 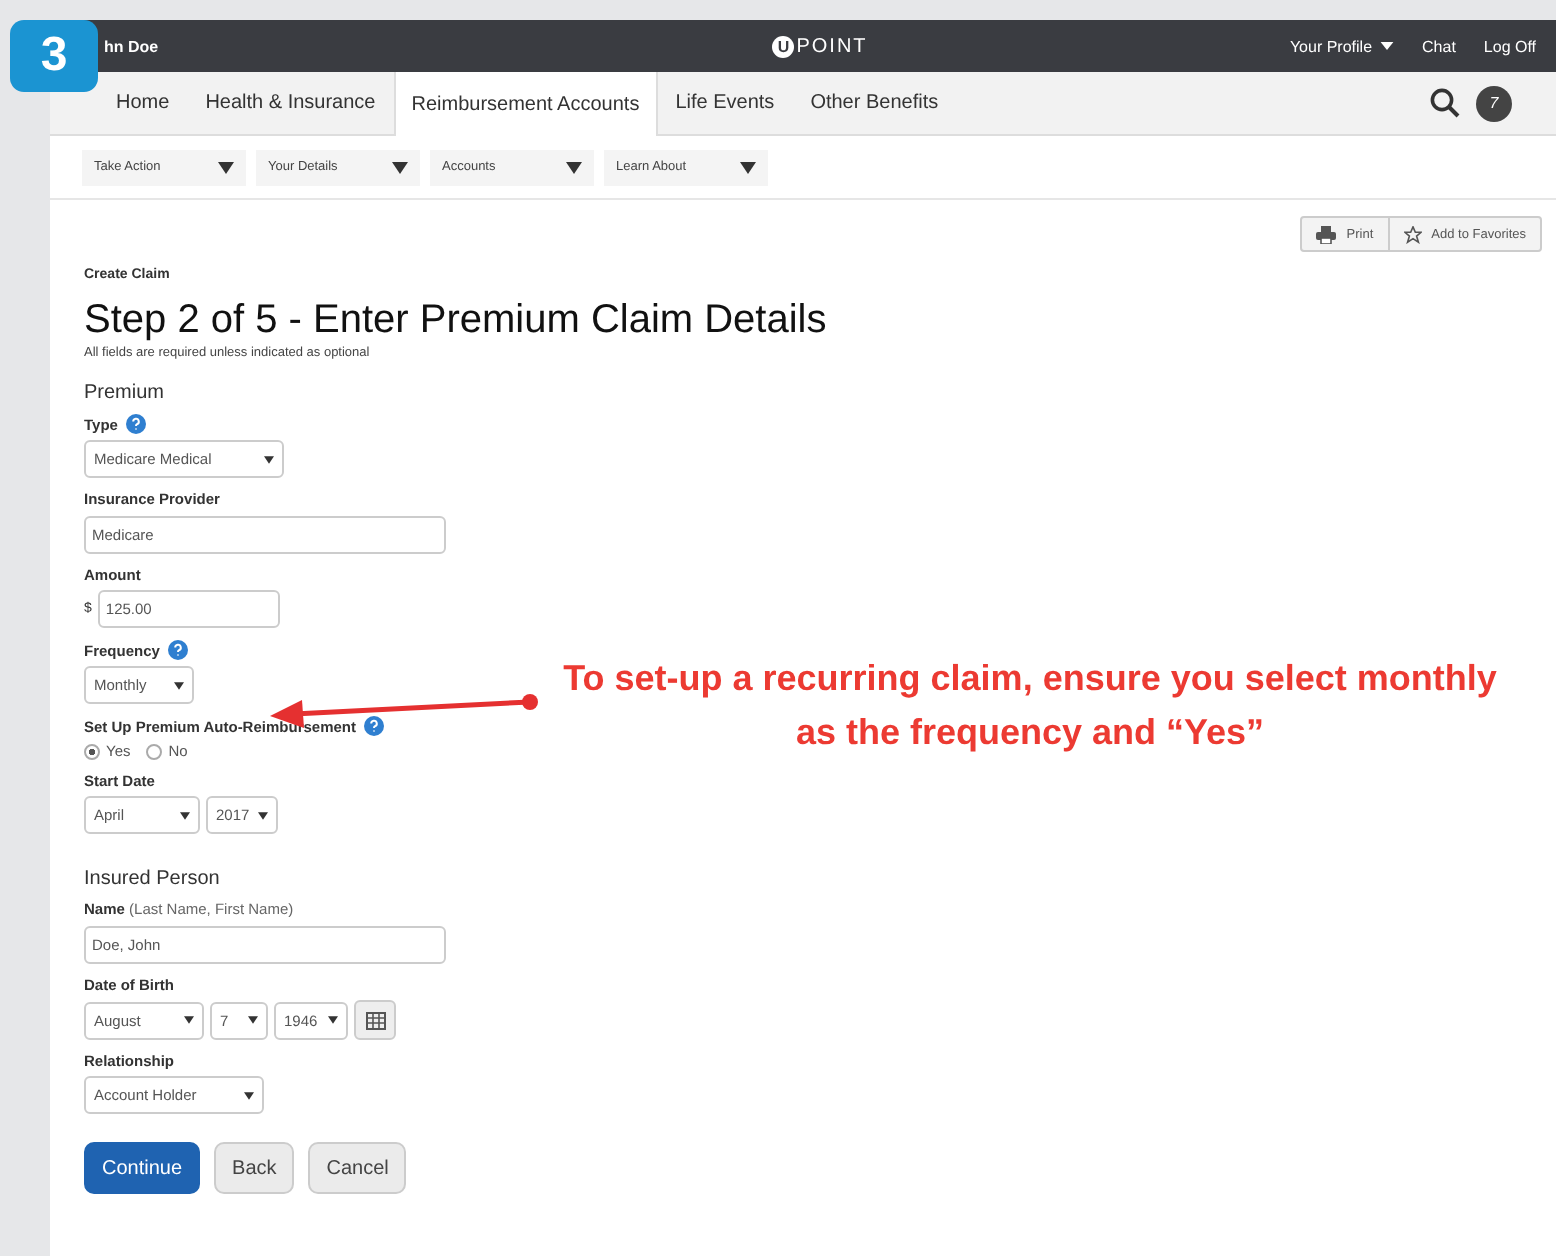 I want to click on section-heading: Premium, so click(x=125, y=393).